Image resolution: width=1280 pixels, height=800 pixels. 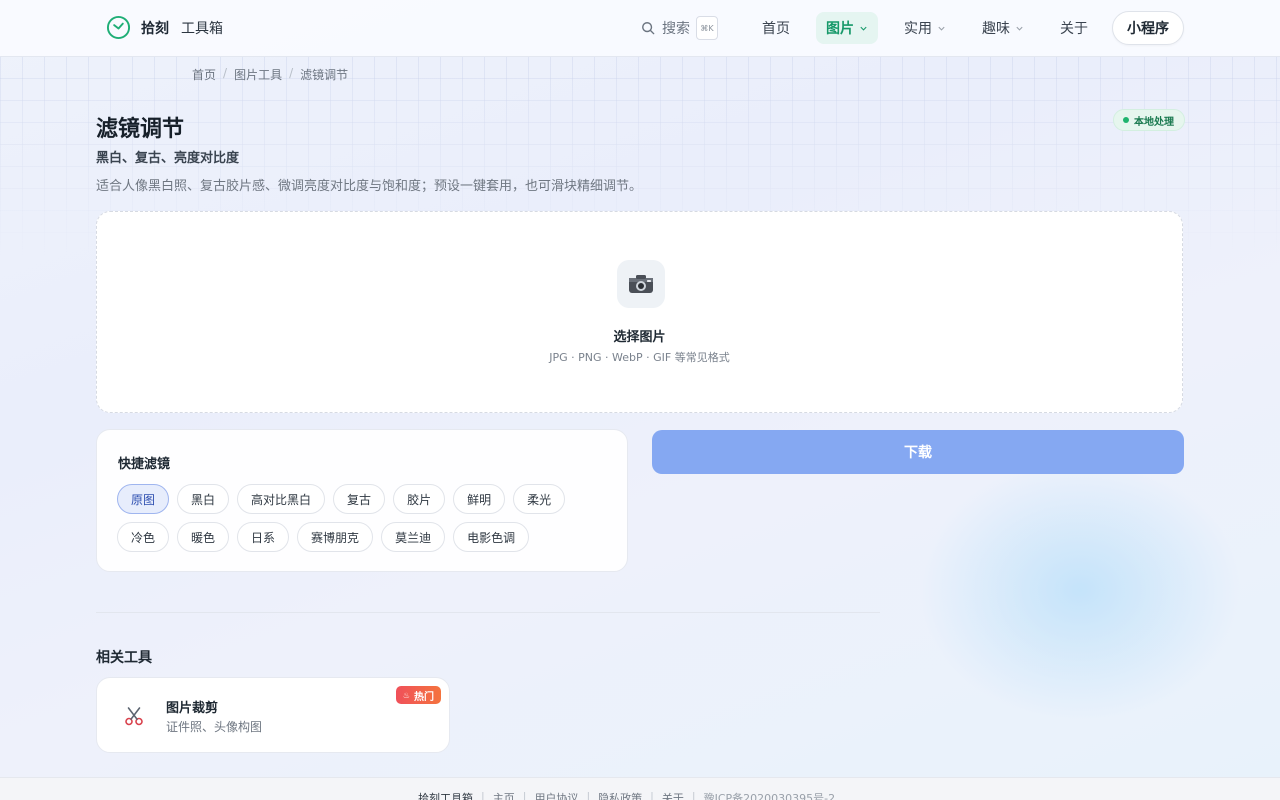 I want to click on brand-sub: 工具箱, so click(x=202, y=28).